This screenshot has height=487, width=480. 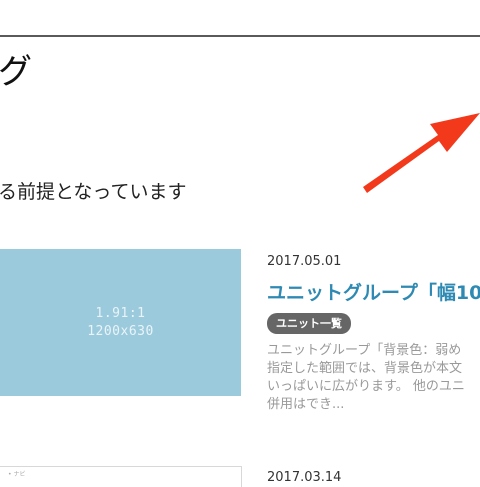 I want to click on excerpt-line: ユニットグループ「背景色：弱め, so click(x=364, y=350).